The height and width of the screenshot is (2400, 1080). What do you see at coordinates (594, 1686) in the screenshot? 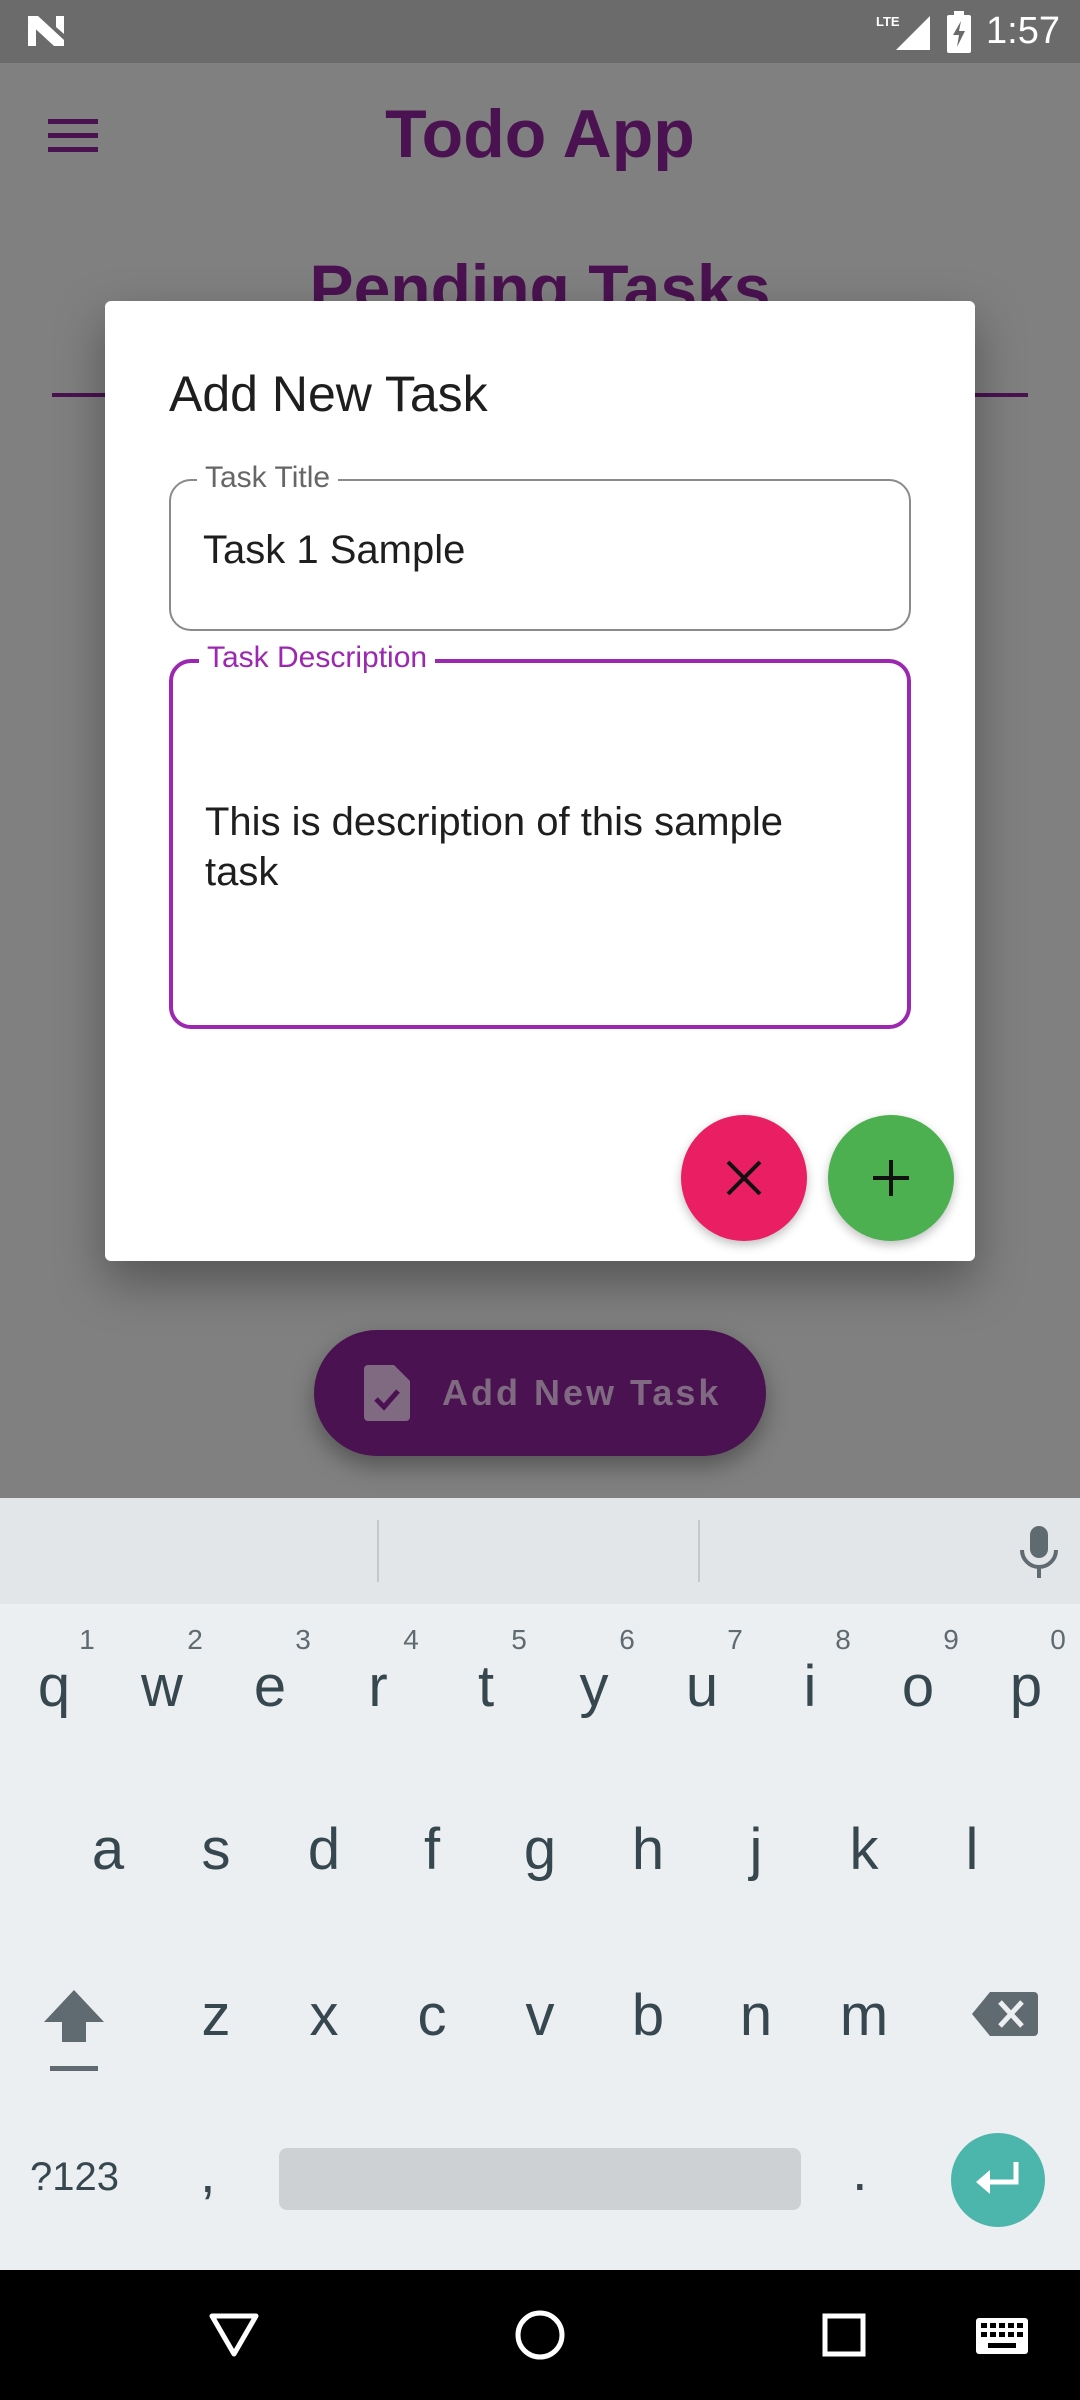
I see `key-y: y` at bounding box center [594, 1686].